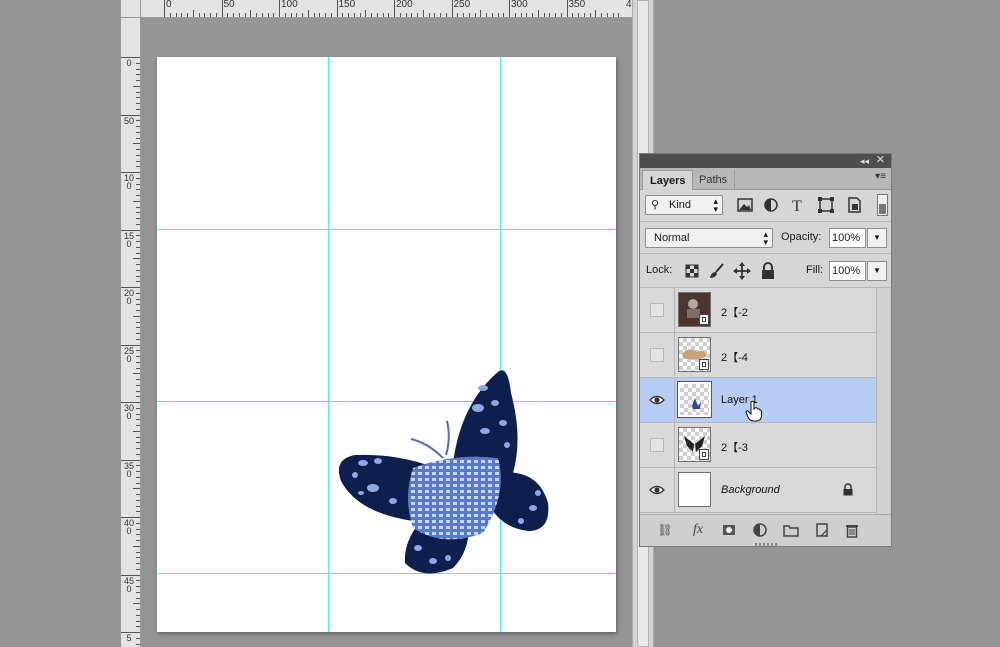 This screenshot has width=1000, height=647. Describe the element at coordinates (742, 271) in the screenshot. I see `lock-position-icon` at that location.